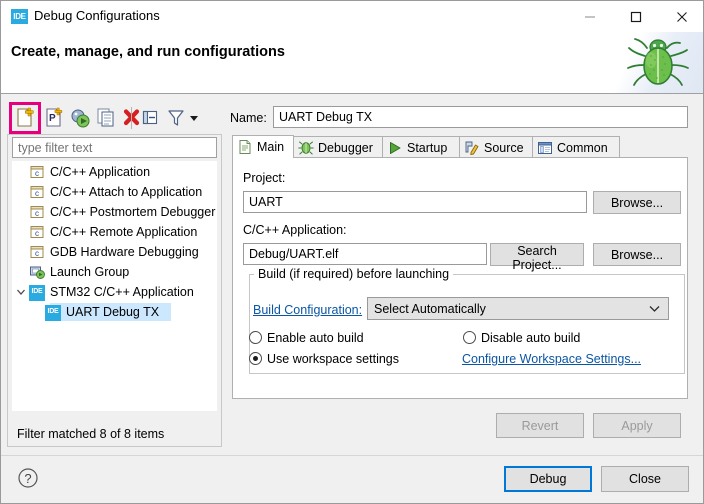  What do you see at coordinates (472, 148) in the screenshot?
I see `source-pencil-icon` at bounding box center [472, 148].